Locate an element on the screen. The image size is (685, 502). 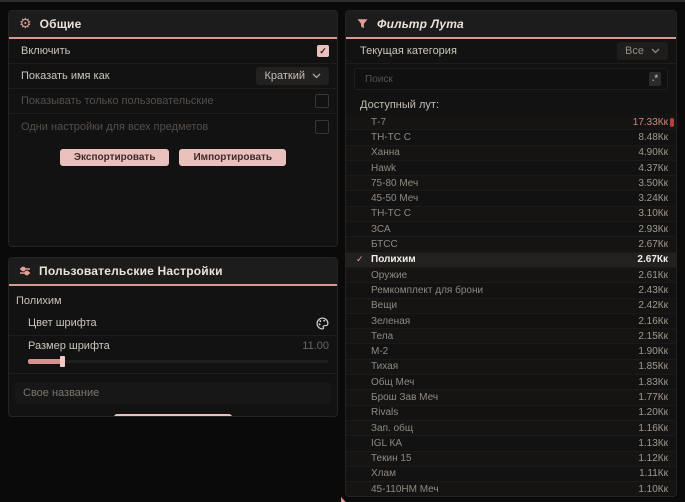
delete-button: Удалить is located at coordinates (173, 415).